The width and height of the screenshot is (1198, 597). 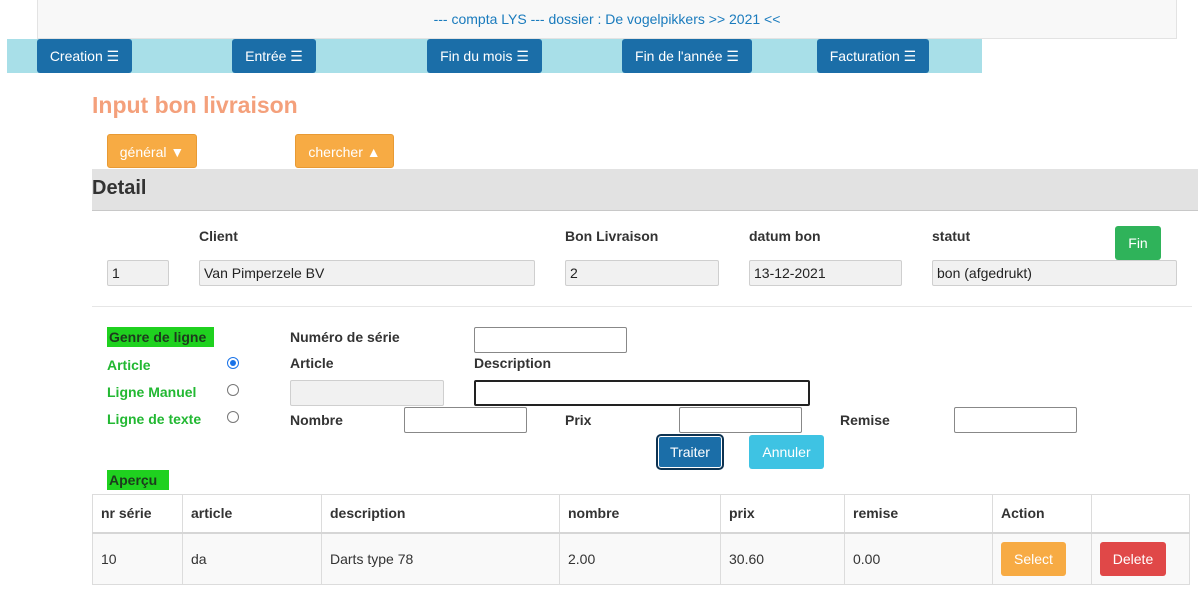 What do you see at coordinates (865, 420) in the screenshot?
I see `remise-label: Remise` at bounding box center [865, 420].